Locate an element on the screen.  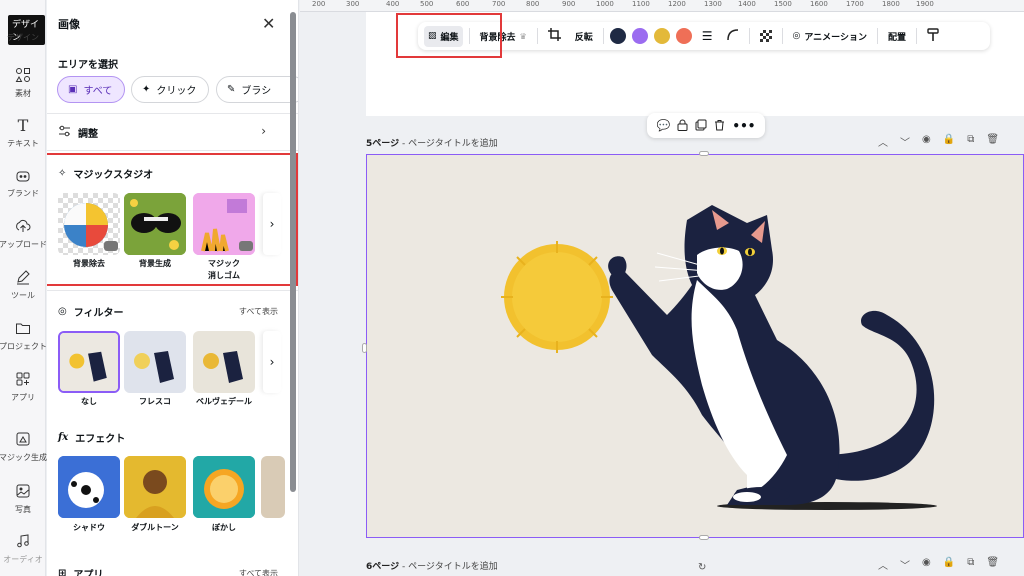
effect-item-label: ダブルトーン is located at coordinates (155, 527).